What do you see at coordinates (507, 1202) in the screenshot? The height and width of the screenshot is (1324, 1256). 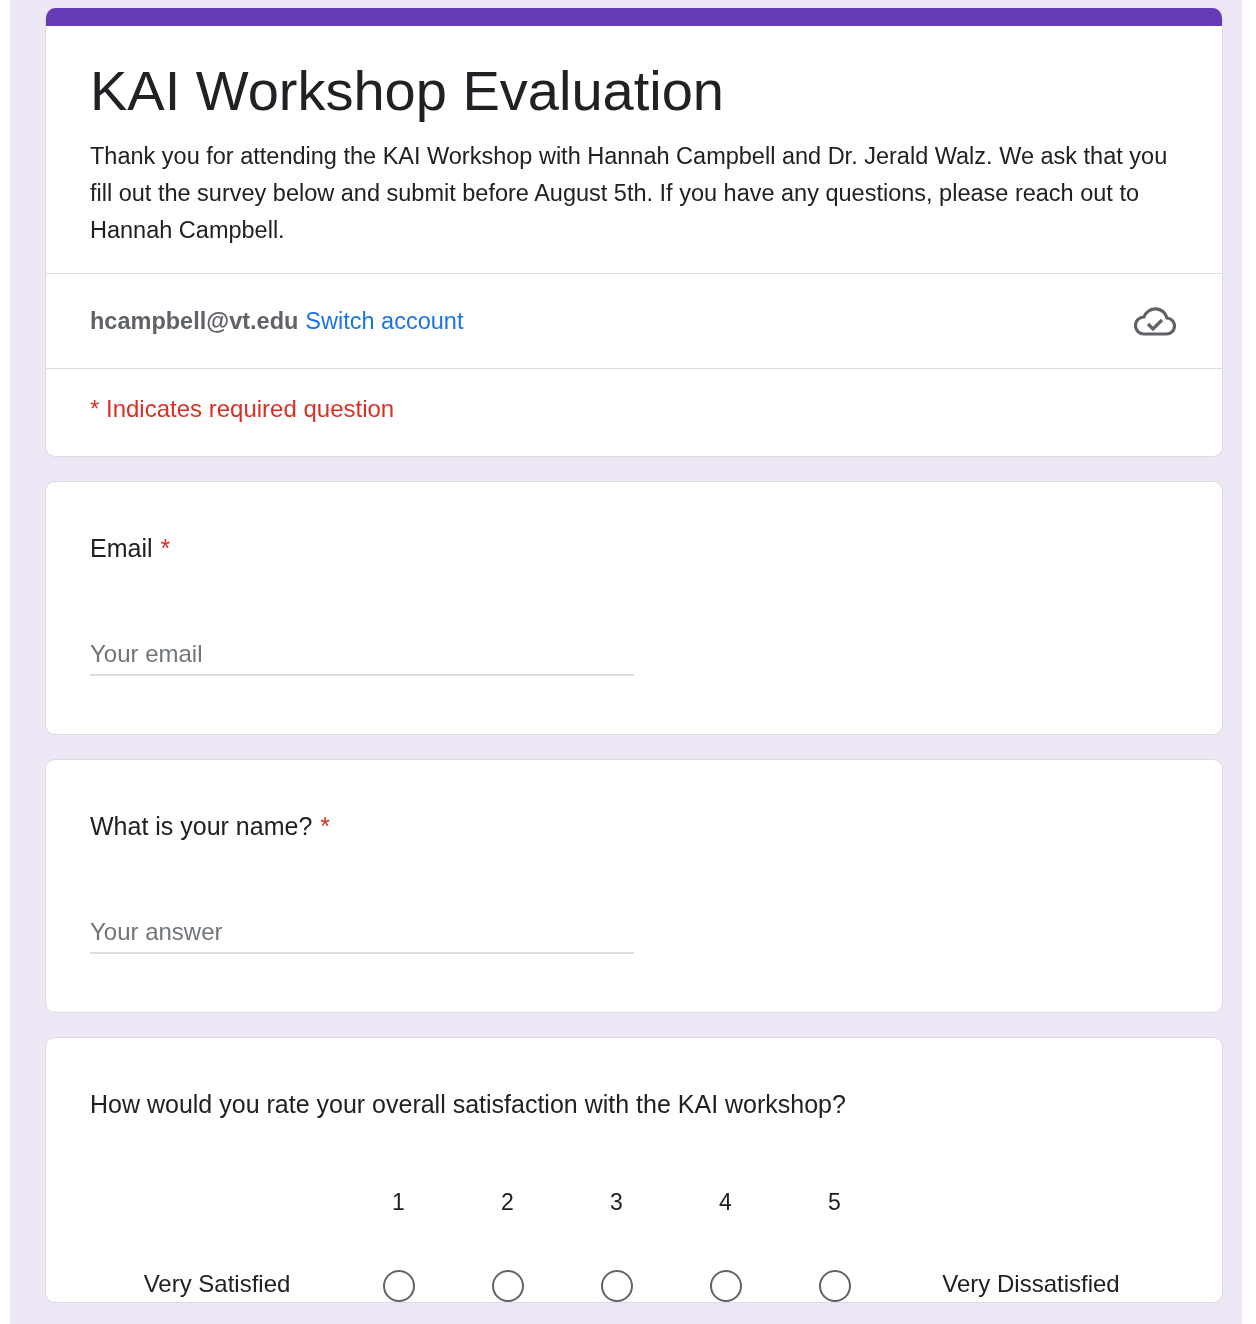 I see `scale-number: 2` at bounding box center [507, 1202].